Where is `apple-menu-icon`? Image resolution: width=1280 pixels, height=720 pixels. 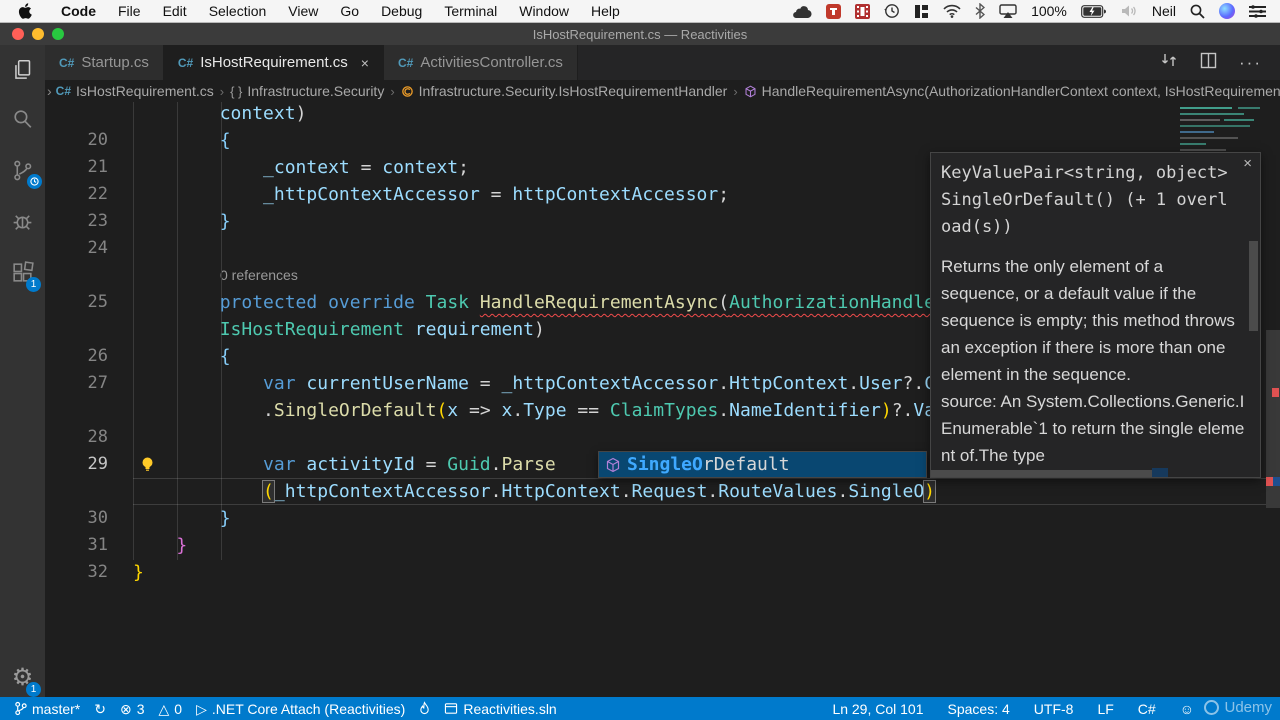
apple-menu-icon is located at coordinates (25, 11).